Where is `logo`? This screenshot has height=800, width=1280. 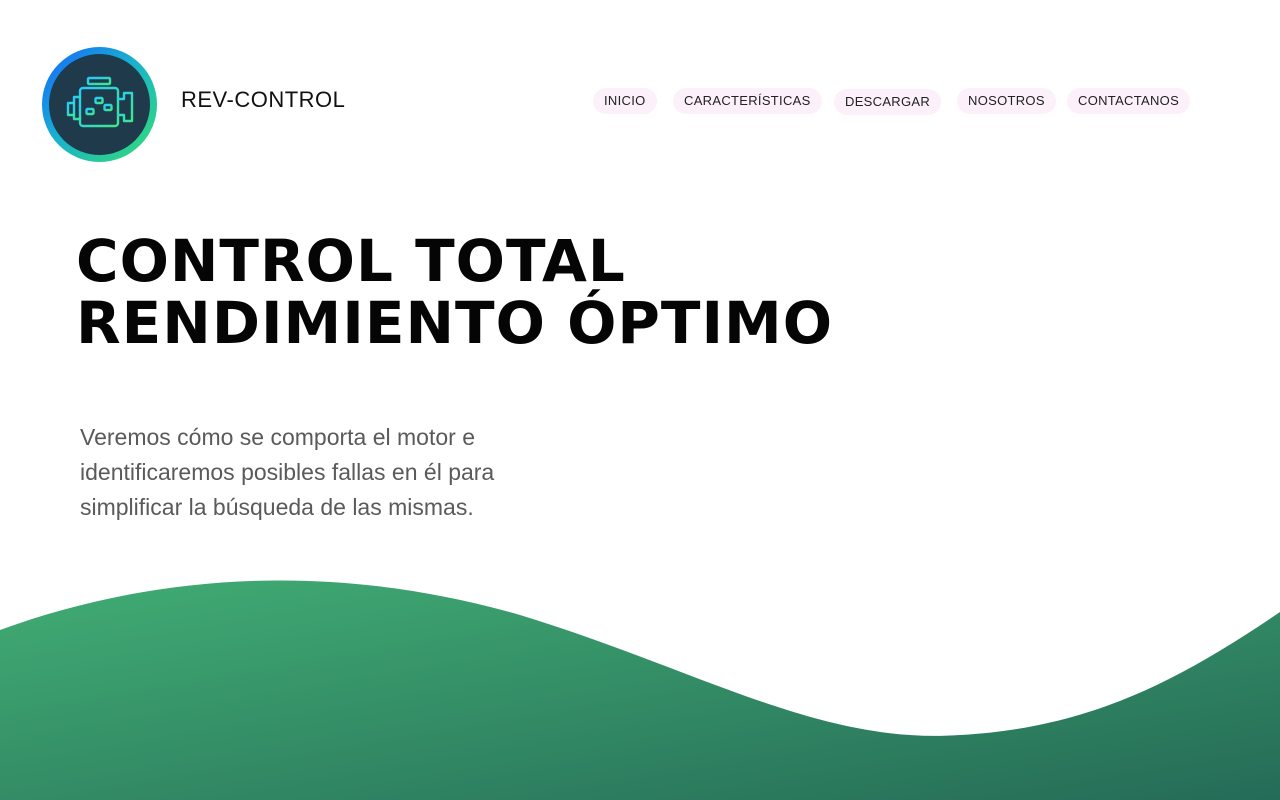
logo is located at coordinates (99, 104).